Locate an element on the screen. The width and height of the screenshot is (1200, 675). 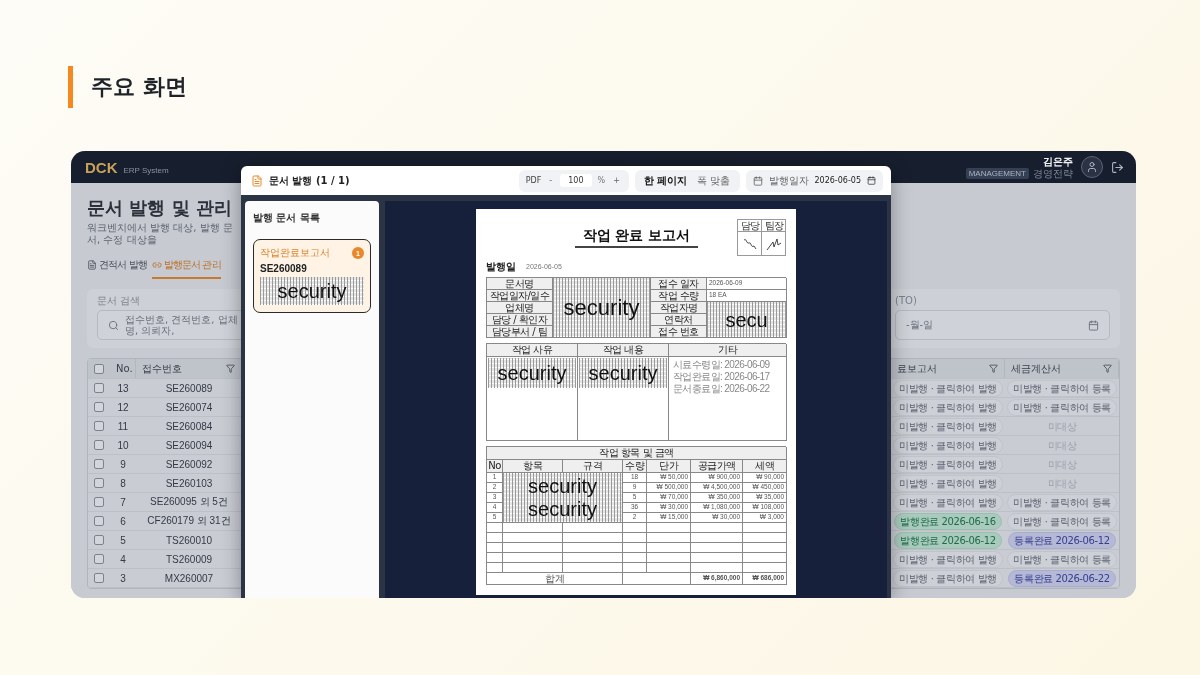
column-header: 공급가액 is located at coordinates (717, 466).